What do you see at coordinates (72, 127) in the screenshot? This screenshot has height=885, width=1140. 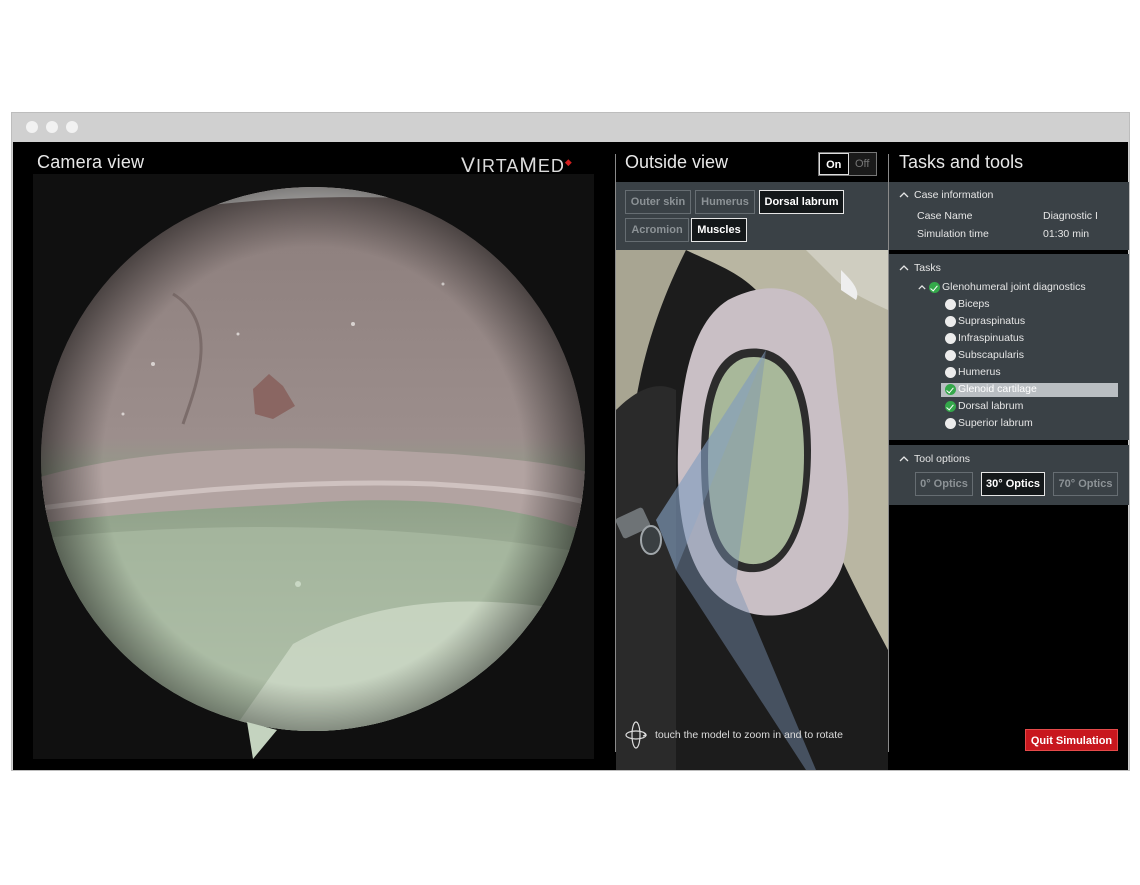 I see `window-maximize-dot` at bounding box center [72, 127].